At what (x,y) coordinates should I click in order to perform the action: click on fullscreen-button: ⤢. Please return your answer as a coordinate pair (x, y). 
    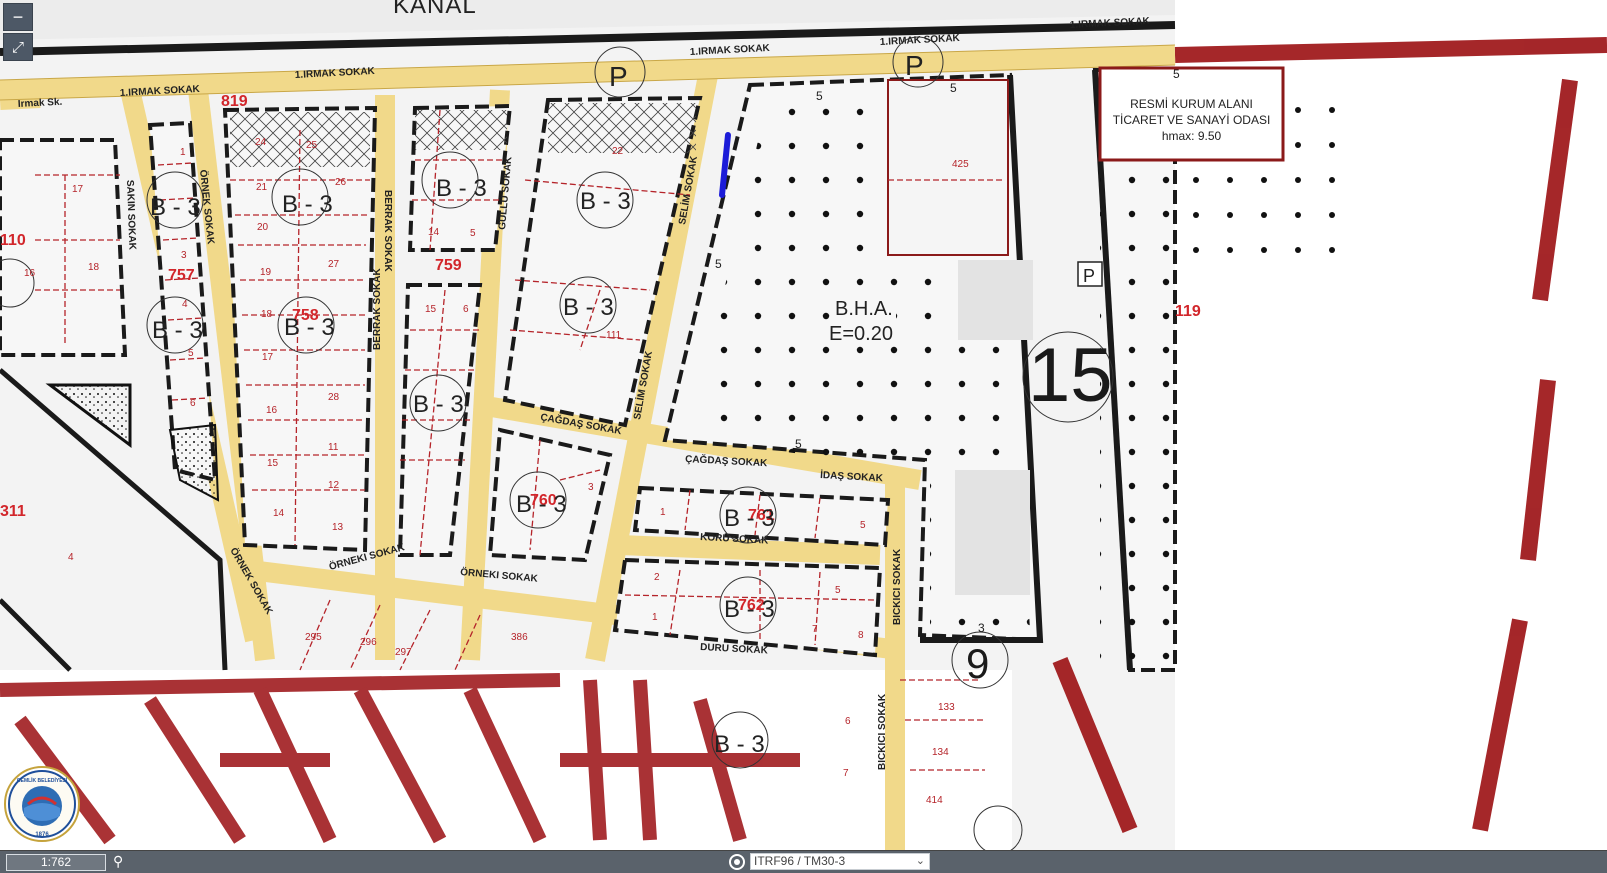
    Looking at the image, I should click on (18, 47).